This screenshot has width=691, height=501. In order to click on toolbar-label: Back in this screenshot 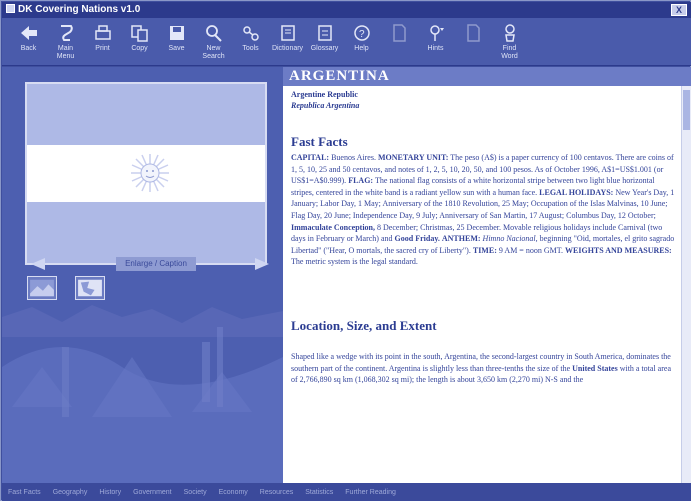, I will do `click(28, 48)`.